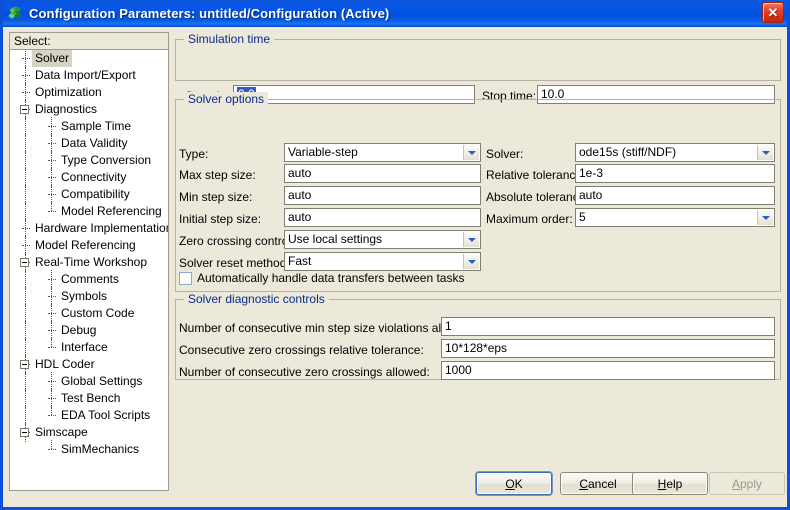 The height and width of the screenshot is (510, 790). Describe the element at coordinates (89, 177) in the screenshot. I see `sidebar-item-connectivity: Connectivity` at that location.